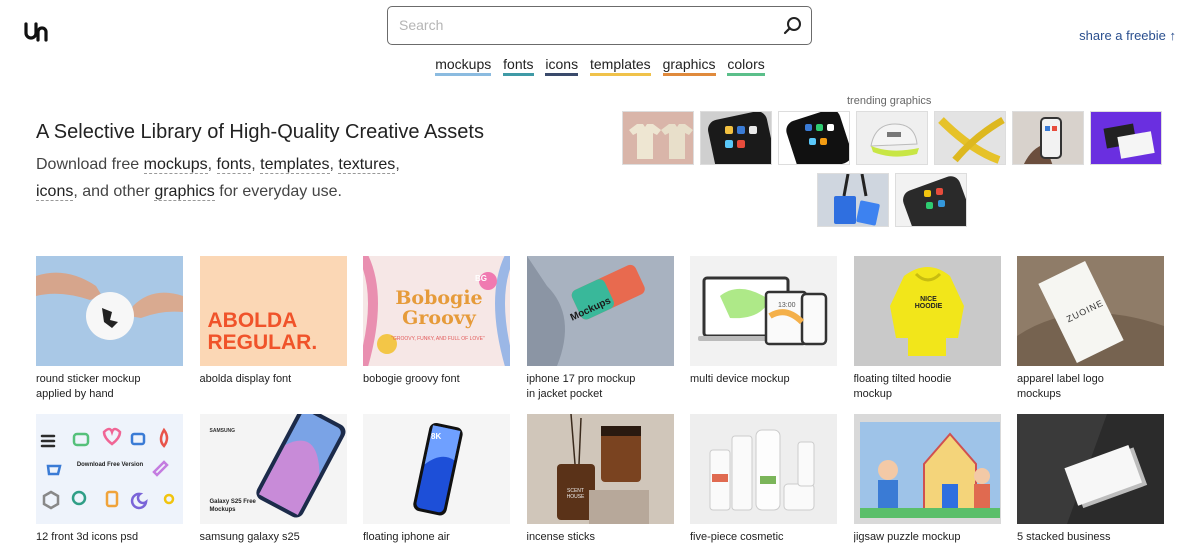  Describe the element at coordinates (87, 537) in the screenshot. I see `card-caption: 12 front 3d icons psd` at that location.